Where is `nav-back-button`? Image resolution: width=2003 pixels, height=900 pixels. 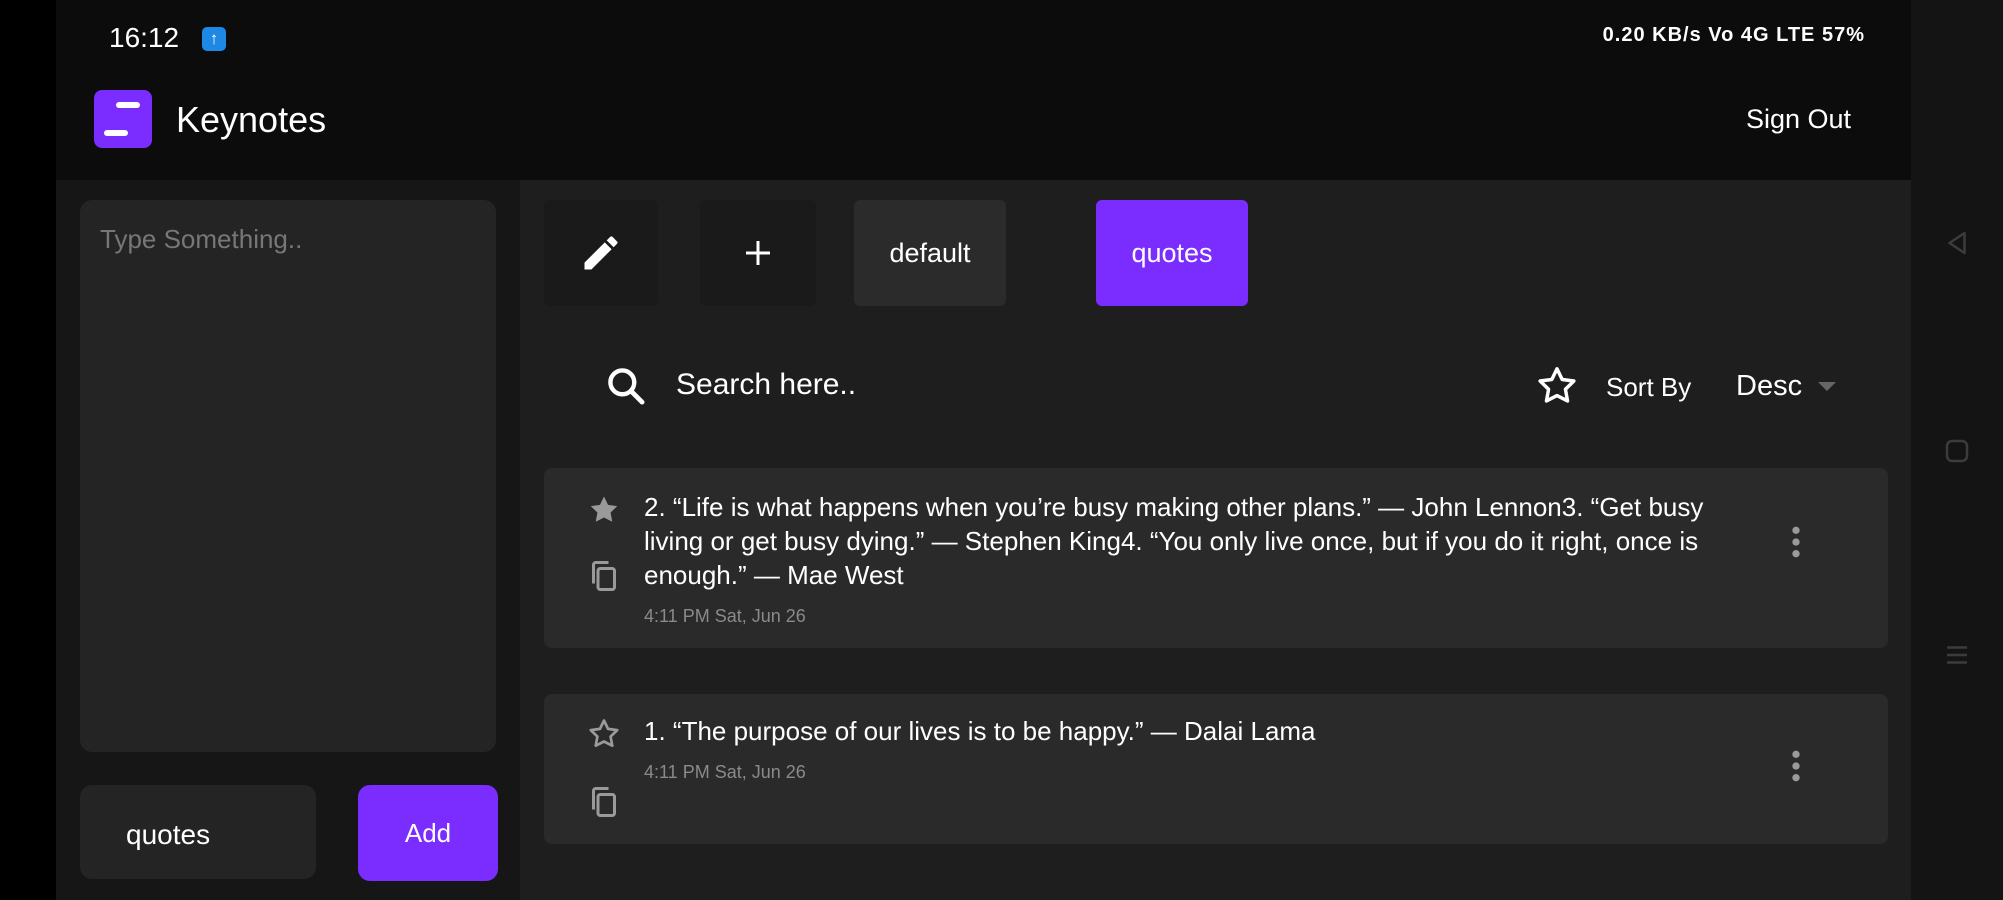
nav-back-button is located at coordinates (1957, 243).